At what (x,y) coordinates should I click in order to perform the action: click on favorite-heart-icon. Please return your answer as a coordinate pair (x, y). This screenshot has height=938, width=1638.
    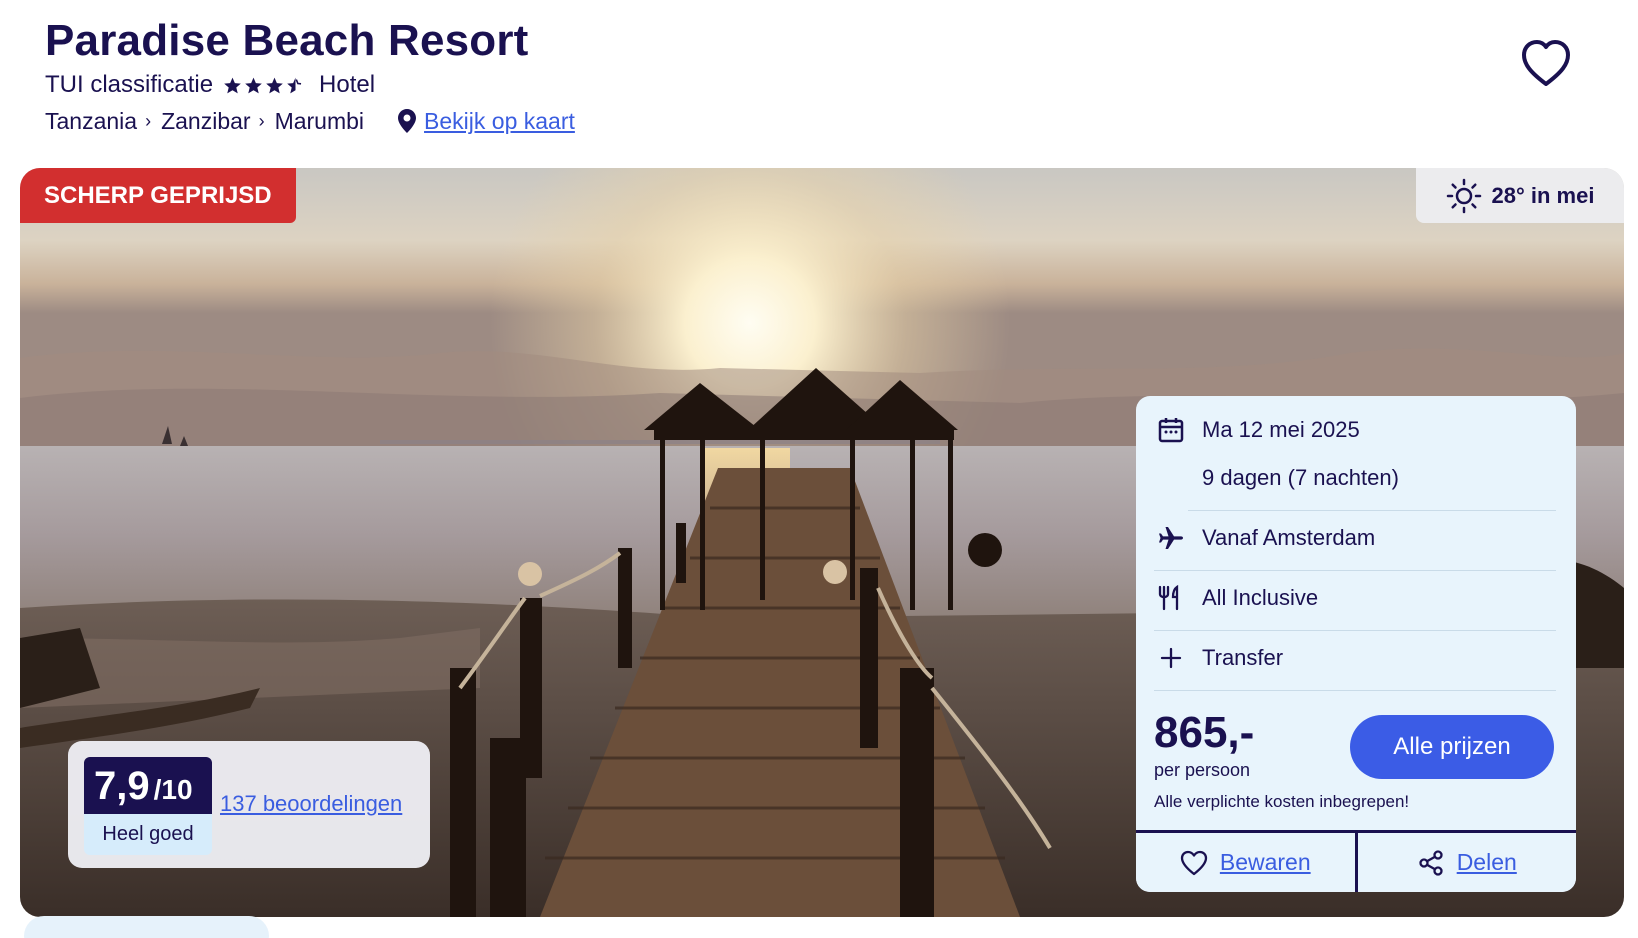
    Looking at the image, I should click on (1546, 63).